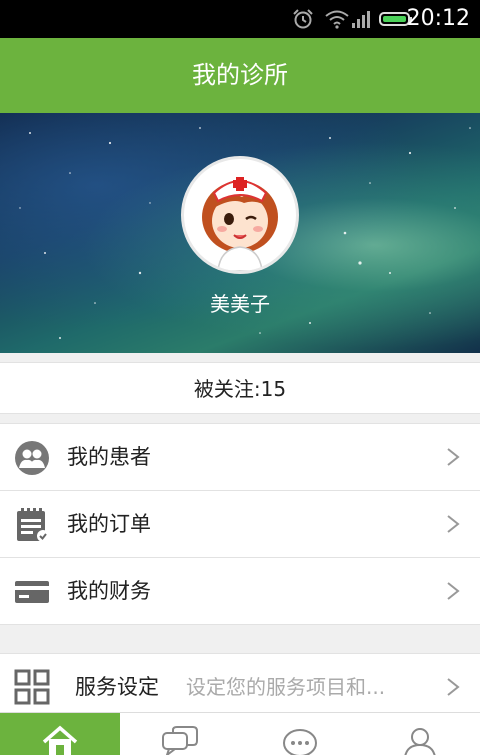  I want to click on menu-item-label: 我的订单, so click(109, 524).